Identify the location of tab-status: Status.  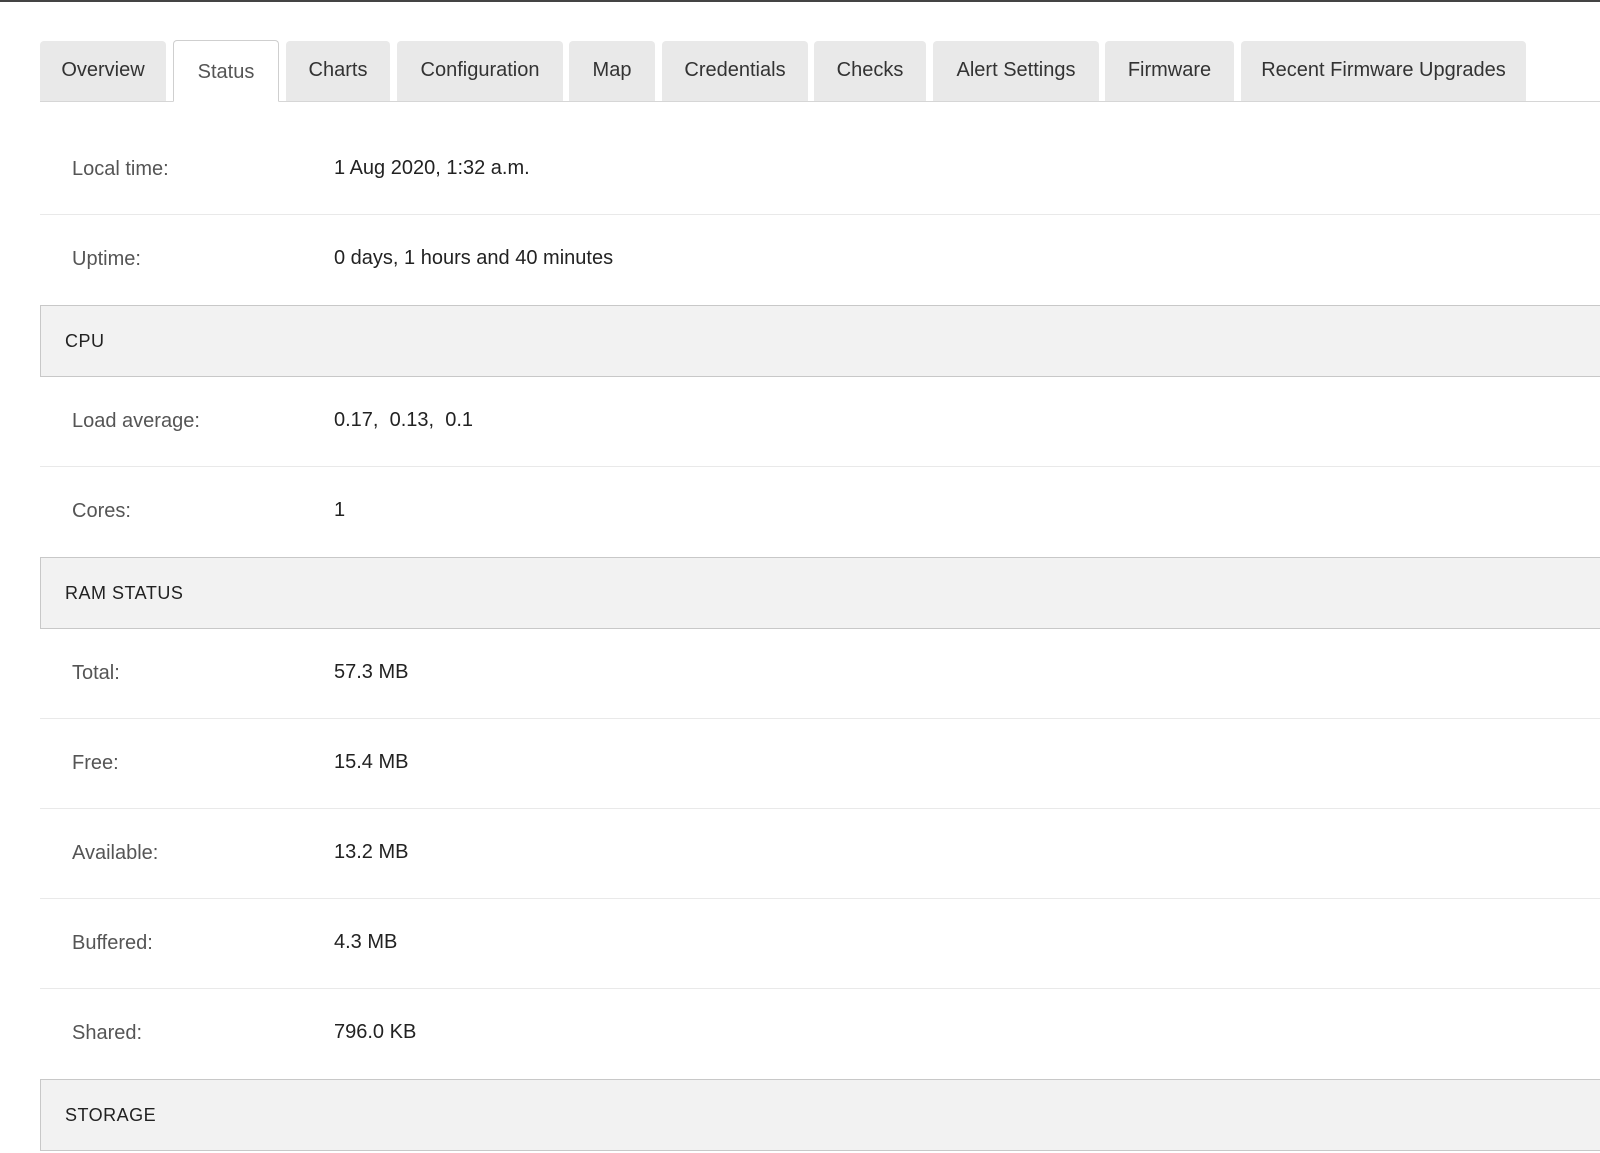
(226, 71).